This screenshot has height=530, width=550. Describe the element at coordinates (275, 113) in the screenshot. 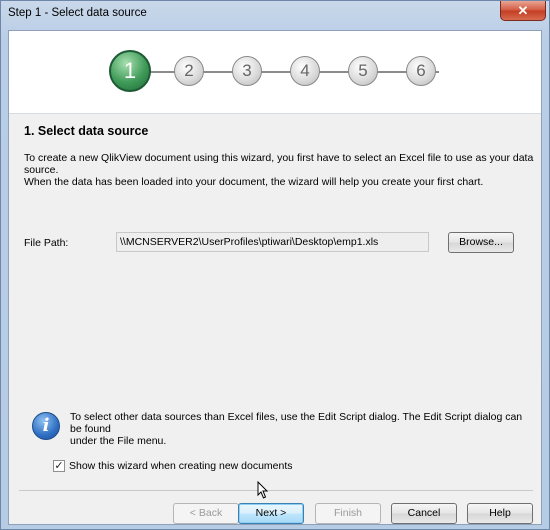

I see `header-divider` at that location.